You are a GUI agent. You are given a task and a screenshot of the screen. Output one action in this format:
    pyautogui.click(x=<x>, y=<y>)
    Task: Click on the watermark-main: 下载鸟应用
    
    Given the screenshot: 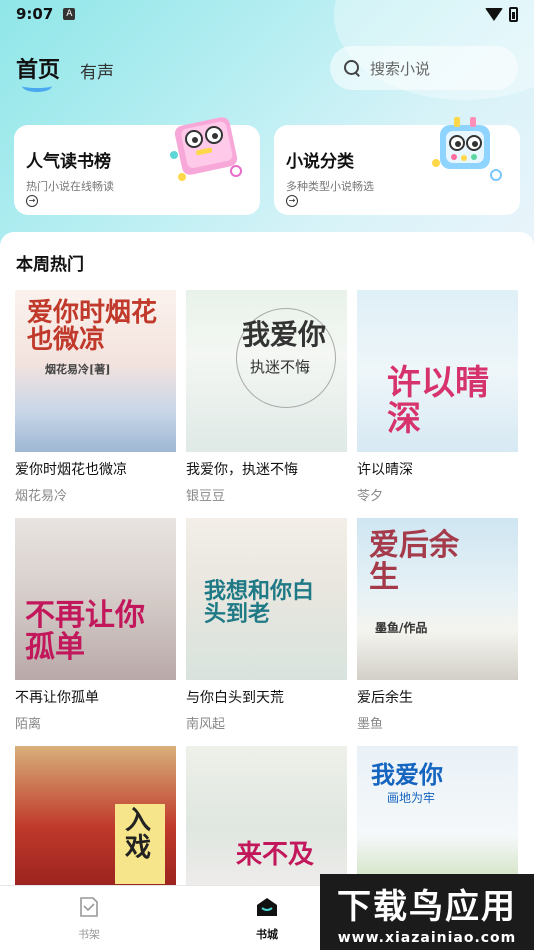 What is the action you would take?
    pyautogui.click(x=427, y=906)
    